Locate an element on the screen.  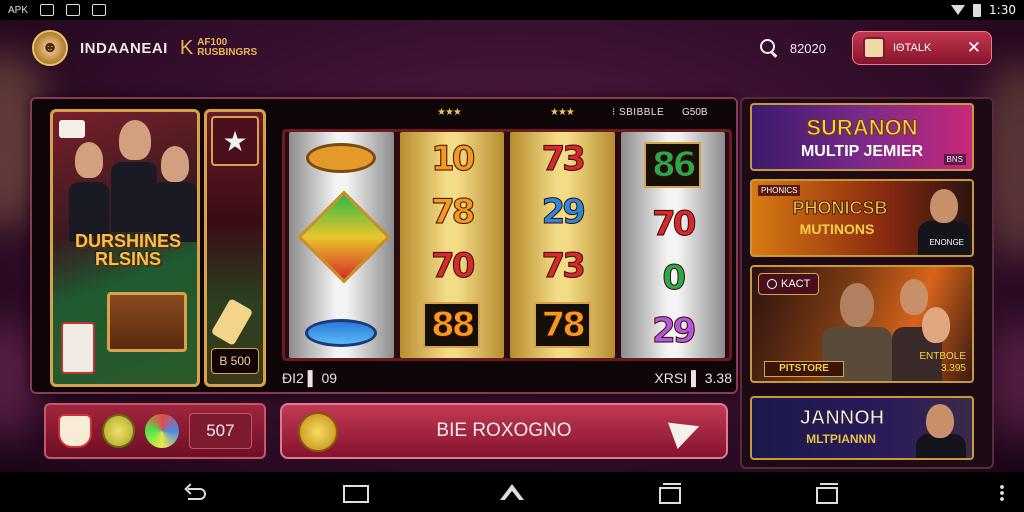
reel-column is located at coordinates (341, 245).